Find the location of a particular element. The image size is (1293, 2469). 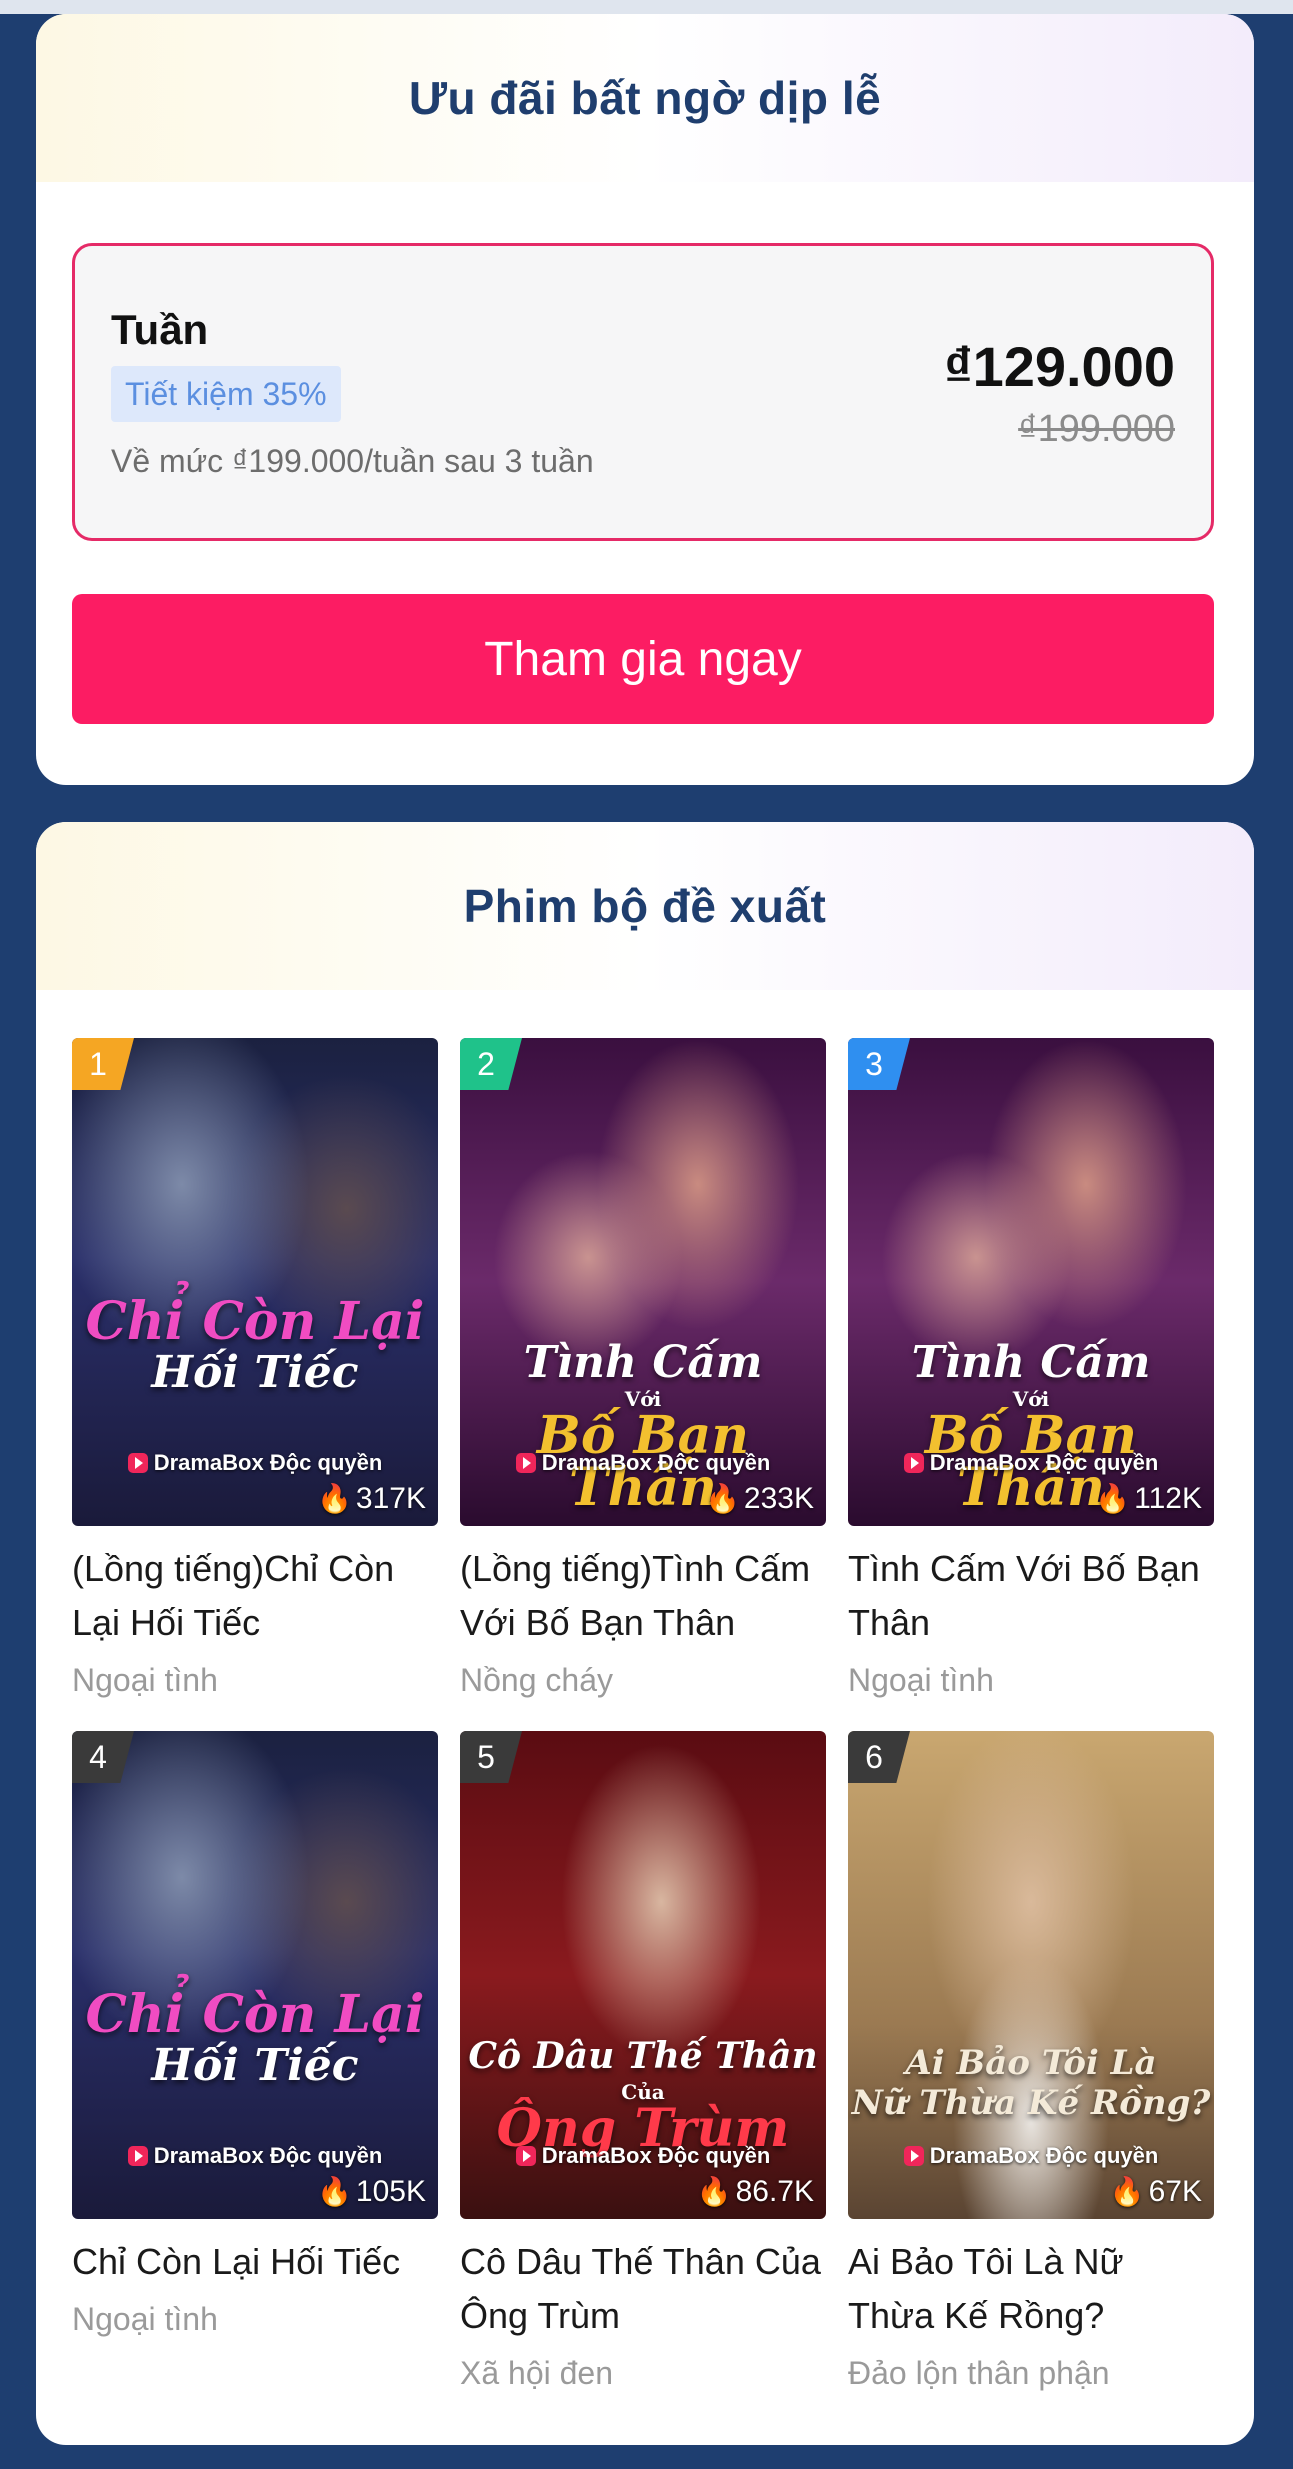

poster-title: Ai Bảo Tôi Là Nữ Thừa Kế Rồng? is located at coordinates (1031, 2083).